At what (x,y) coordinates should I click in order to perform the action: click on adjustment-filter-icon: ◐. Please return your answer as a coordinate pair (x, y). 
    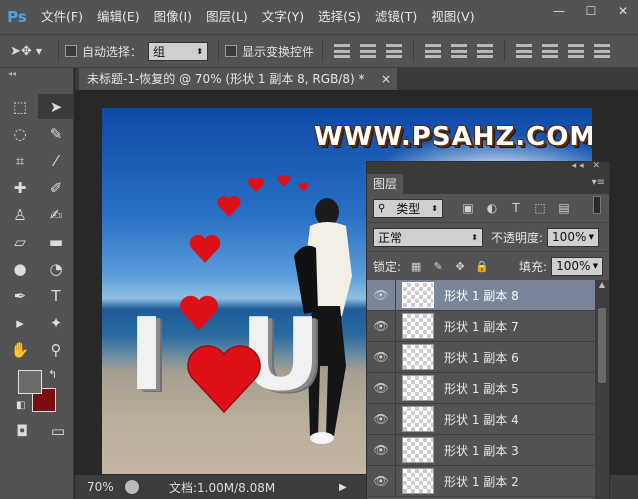
    Looking at the image, I should click on (492, 208).